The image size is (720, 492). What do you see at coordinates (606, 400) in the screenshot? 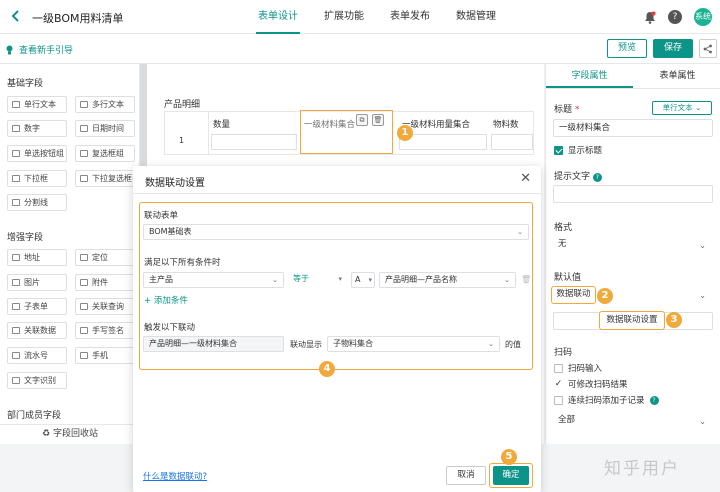
I see `scan-continuous-checkbox: 连续扫码添加子记录?` at bounding box center [606, 400].